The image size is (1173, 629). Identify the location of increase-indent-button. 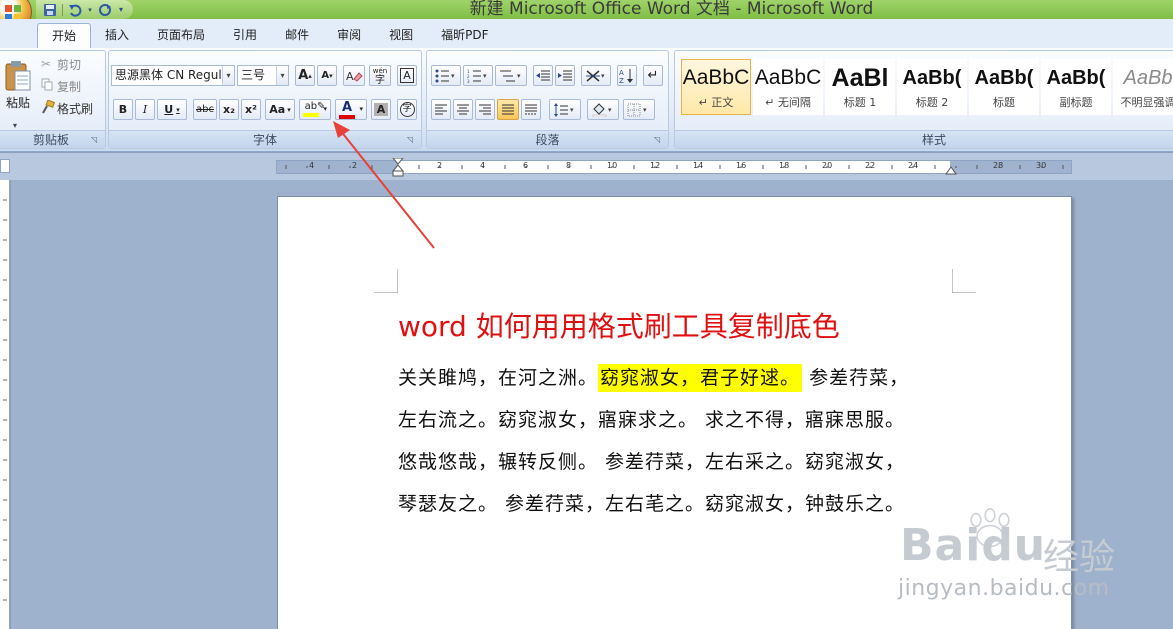
(565, 75).